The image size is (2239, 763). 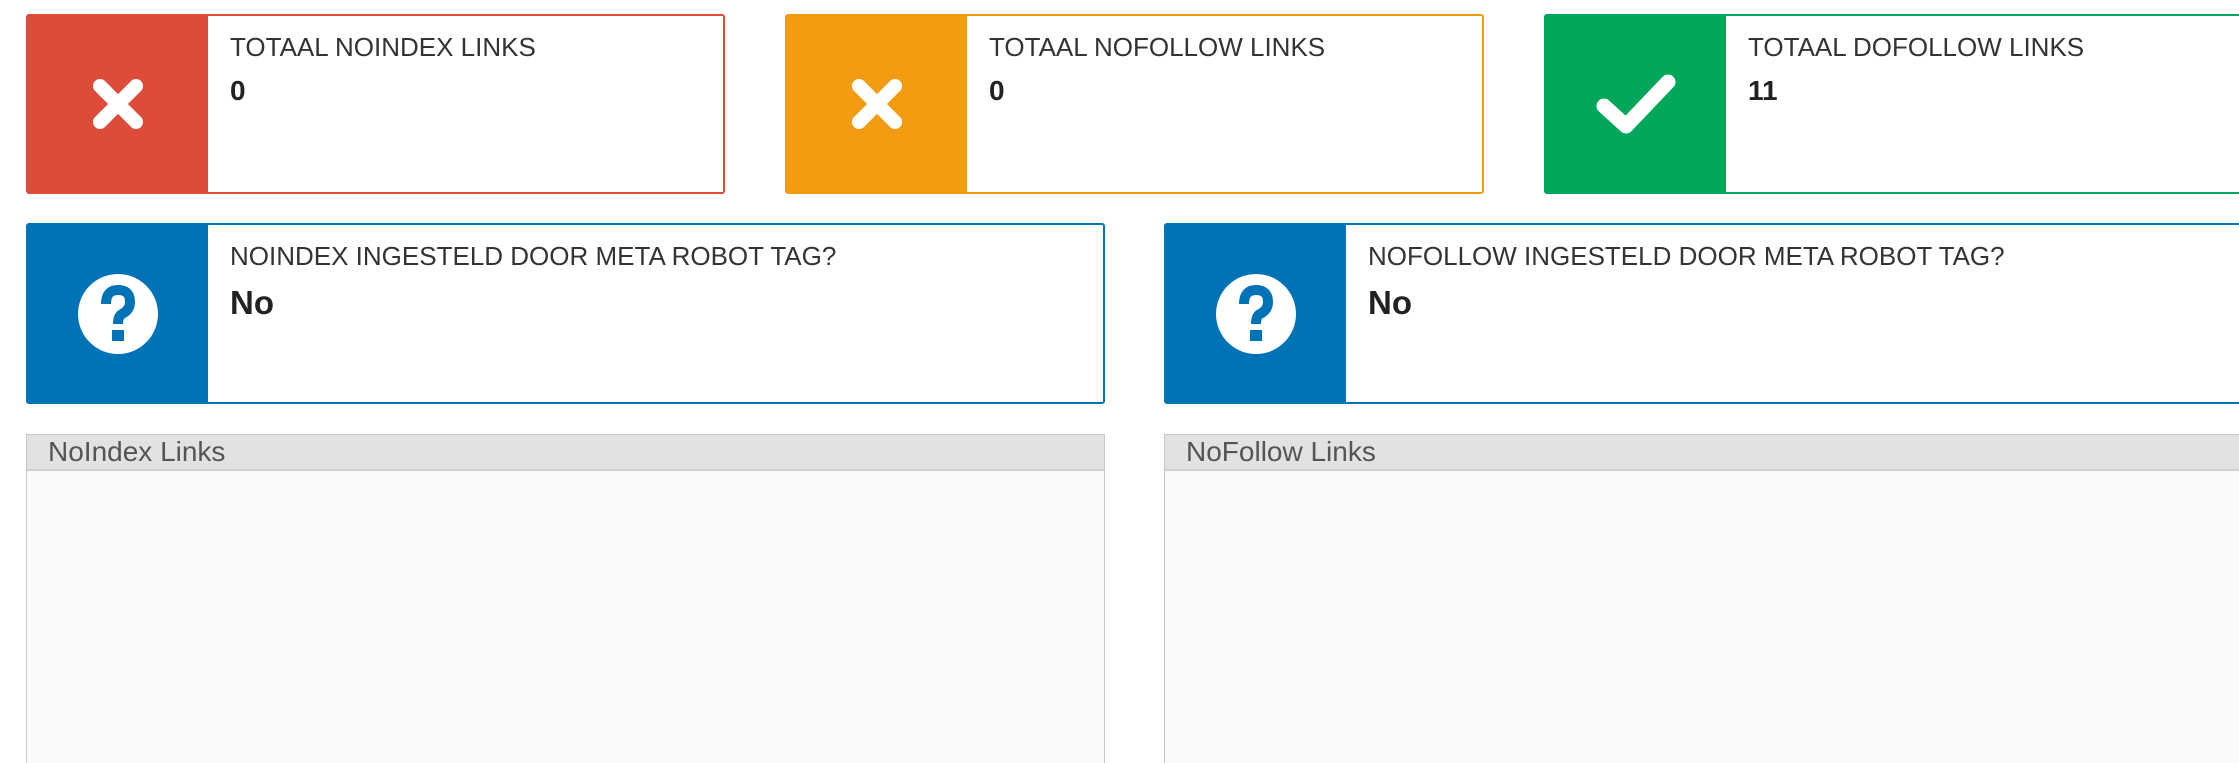 What do you see at coordinates (565, 453) in the screenshot?
I see `panel-title: NoIndex Links` at bounding box center [565, 453].